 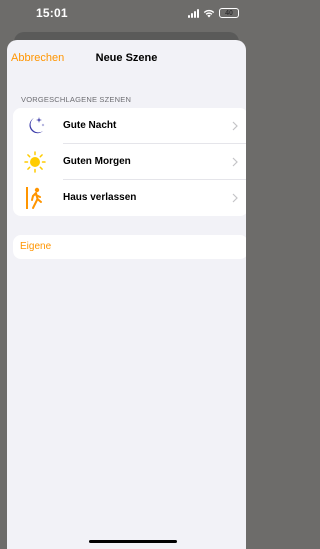 I want to click on scene-row-gute-nacht: Gute Nacht, so click(x=129, y=126).